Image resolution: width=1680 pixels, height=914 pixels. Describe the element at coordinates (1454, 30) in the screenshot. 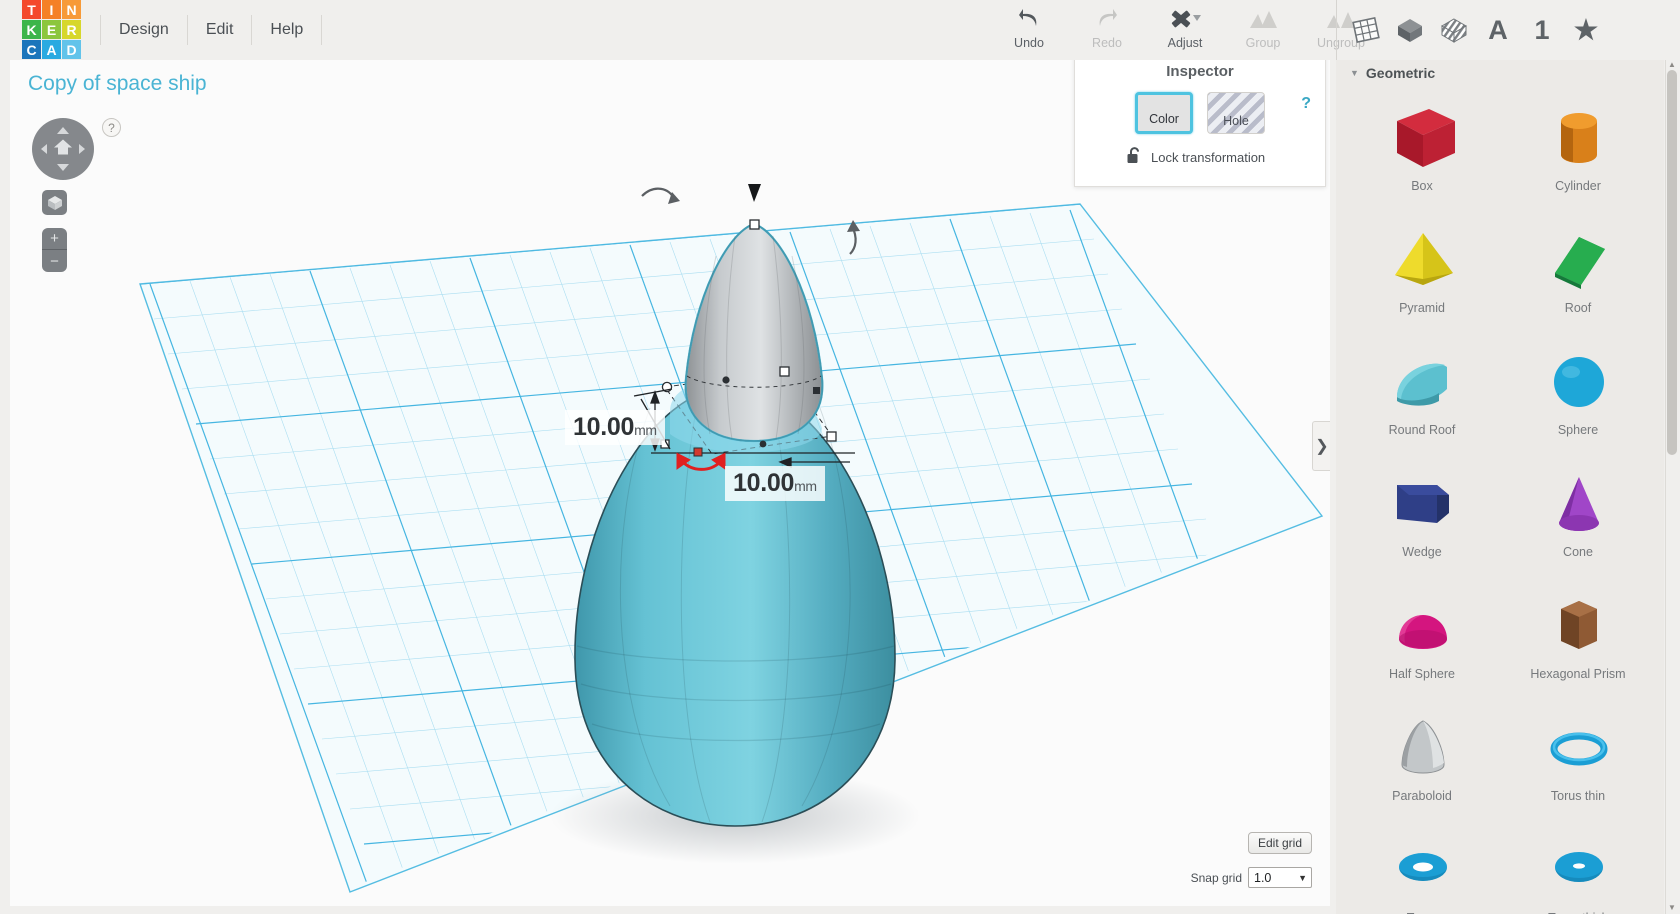

I see `hole-view-button` at that location.